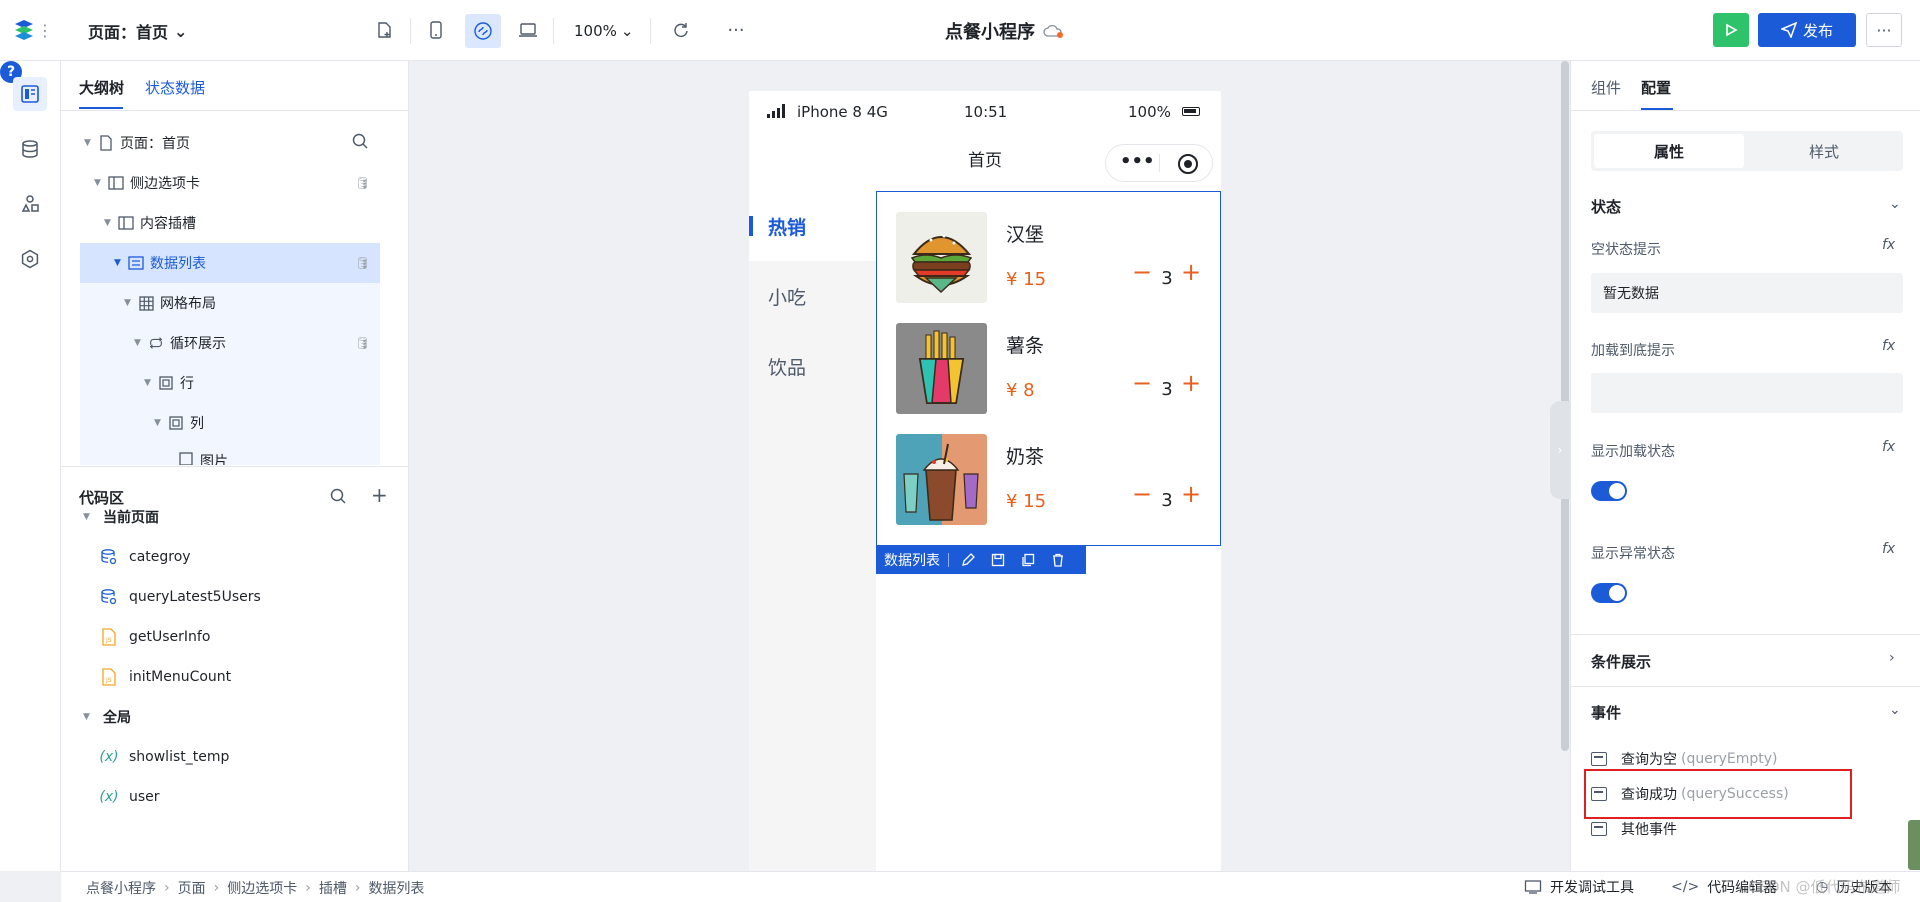 This screenshot has height=902, width=1920. Describe the element at coordinates (30, 149) in the screenshot. I see `database-icon` at that location.